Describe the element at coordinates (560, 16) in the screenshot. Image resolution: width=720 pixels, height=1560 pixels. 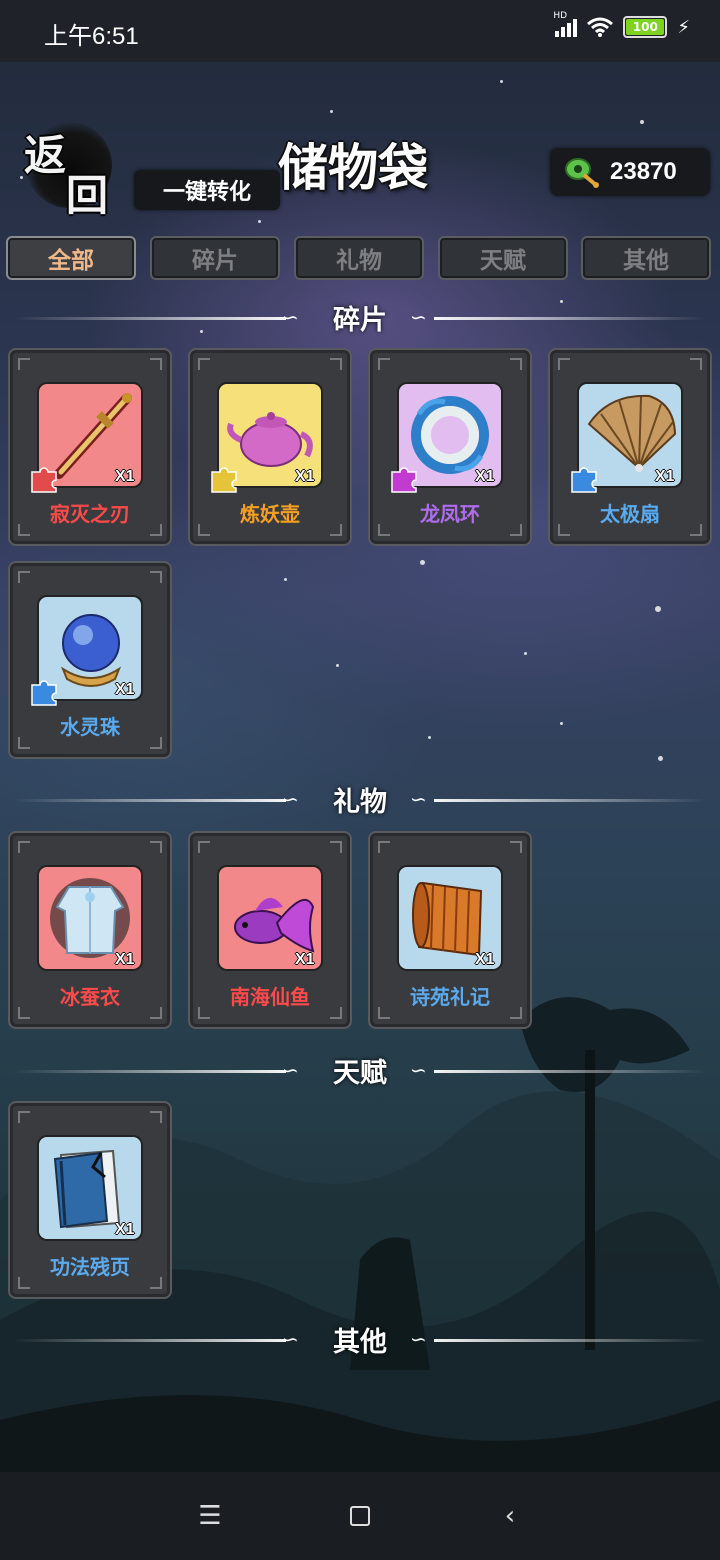
I see `network-label: HD` at that location.